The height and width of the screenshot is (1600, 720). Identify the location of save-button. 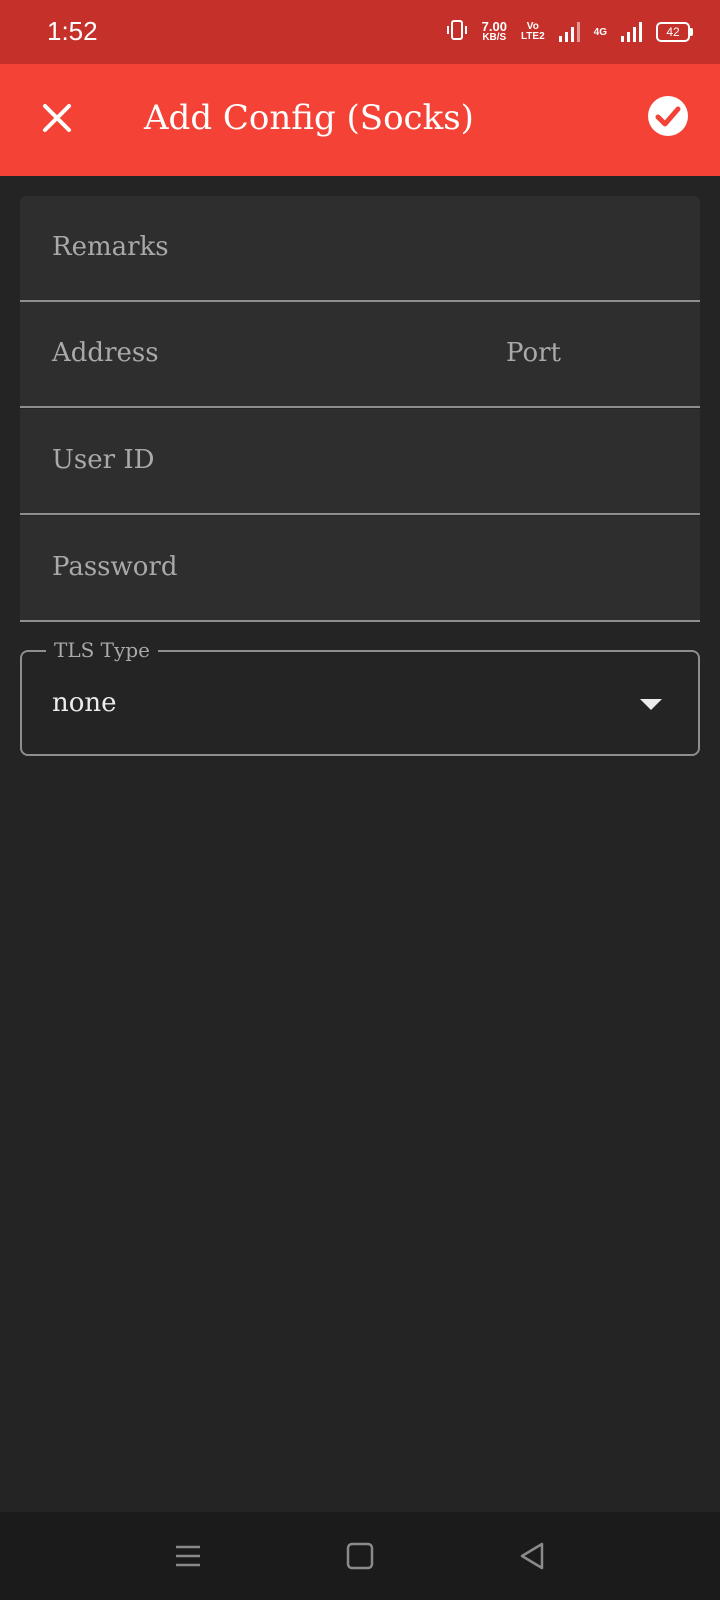
(668, 118).